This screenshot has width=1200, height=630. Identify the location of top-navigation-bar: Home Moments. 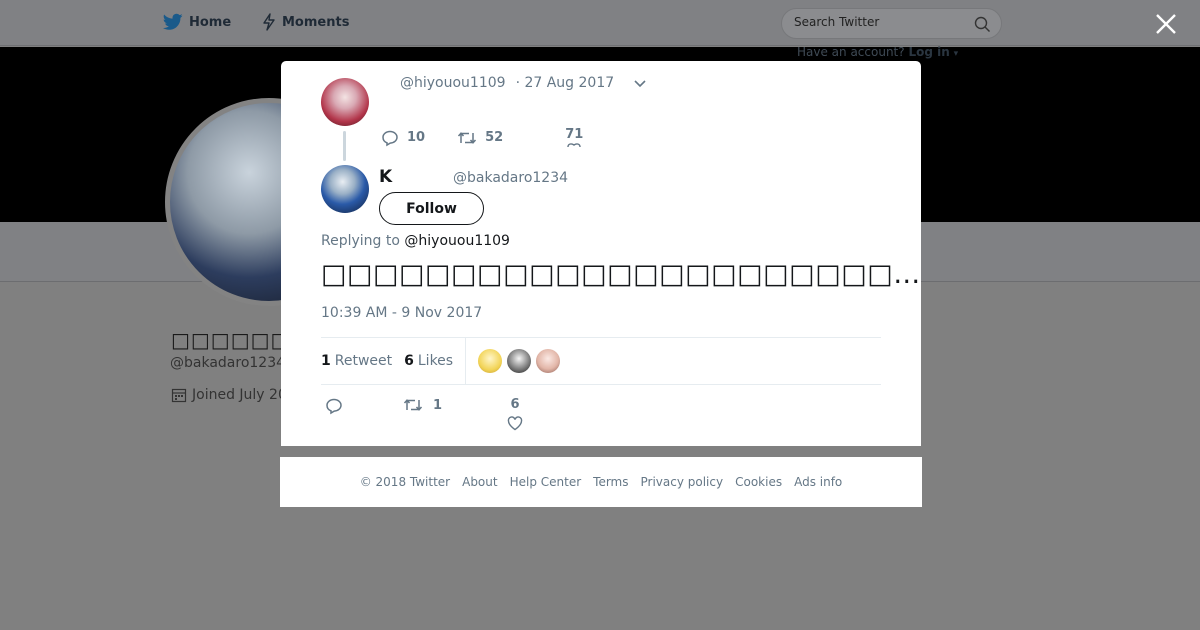
(600, 23).